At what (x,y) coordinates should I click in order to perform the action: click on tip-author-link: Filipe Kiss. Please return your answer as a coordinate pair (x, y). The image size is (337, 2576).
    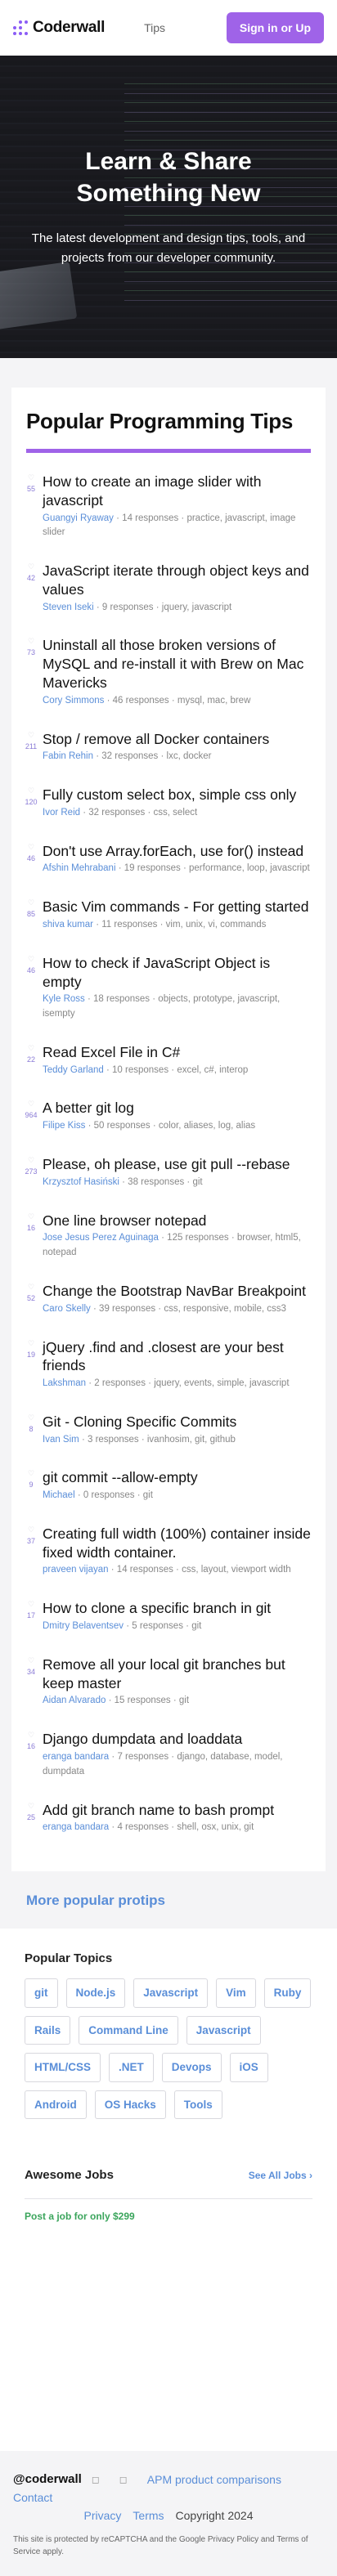
    Looking at the image, I should click on (64, 1126).